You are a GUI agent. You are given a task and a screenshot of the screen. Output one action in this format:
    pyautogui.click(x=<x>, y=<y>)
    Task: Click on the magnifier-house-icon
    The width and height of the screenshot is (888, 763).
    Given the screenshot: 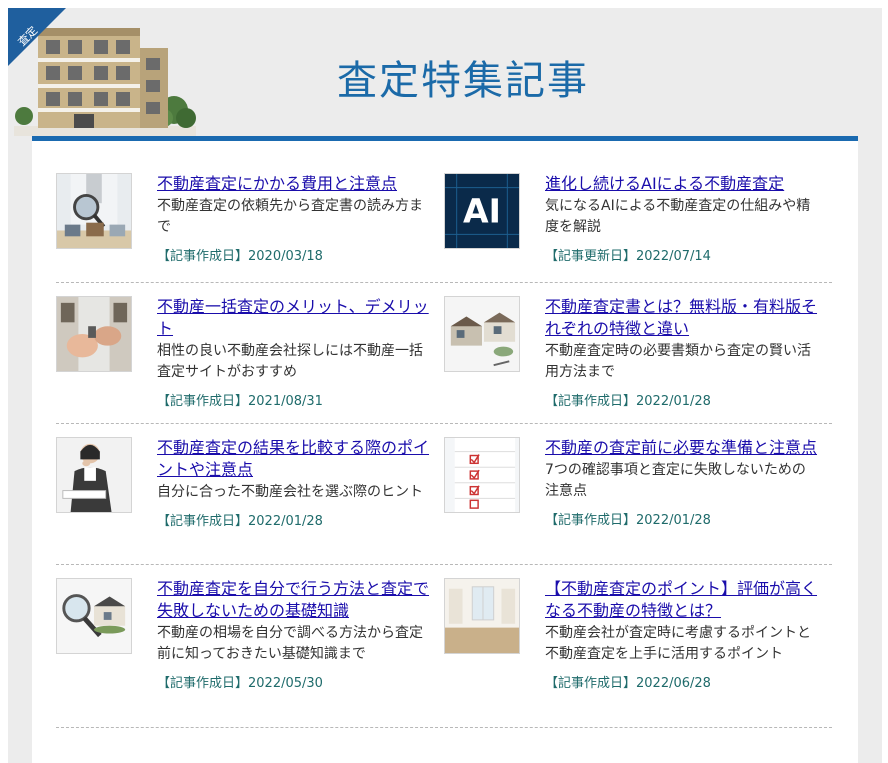 What is the action you would take?
    pyautogui.click(x=94, y=616)
    